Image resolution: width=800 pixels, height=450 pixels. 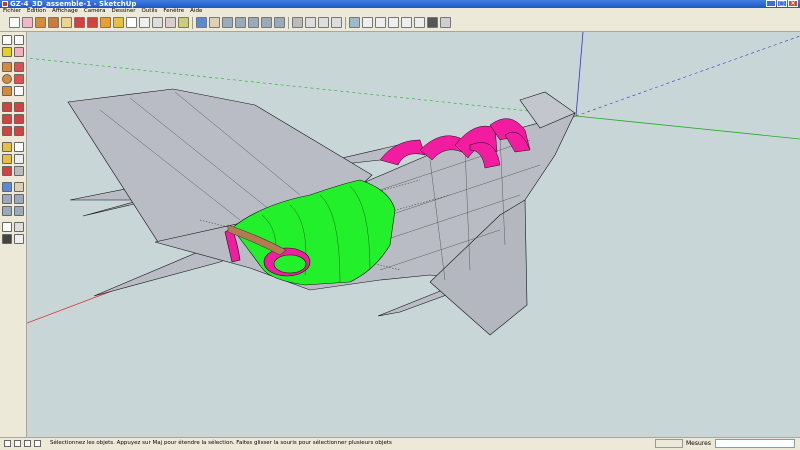 What do you see at coordinates (19, 131) in the screenshot?
I see `offset-tool-icon` at bounding box center [19, 131].